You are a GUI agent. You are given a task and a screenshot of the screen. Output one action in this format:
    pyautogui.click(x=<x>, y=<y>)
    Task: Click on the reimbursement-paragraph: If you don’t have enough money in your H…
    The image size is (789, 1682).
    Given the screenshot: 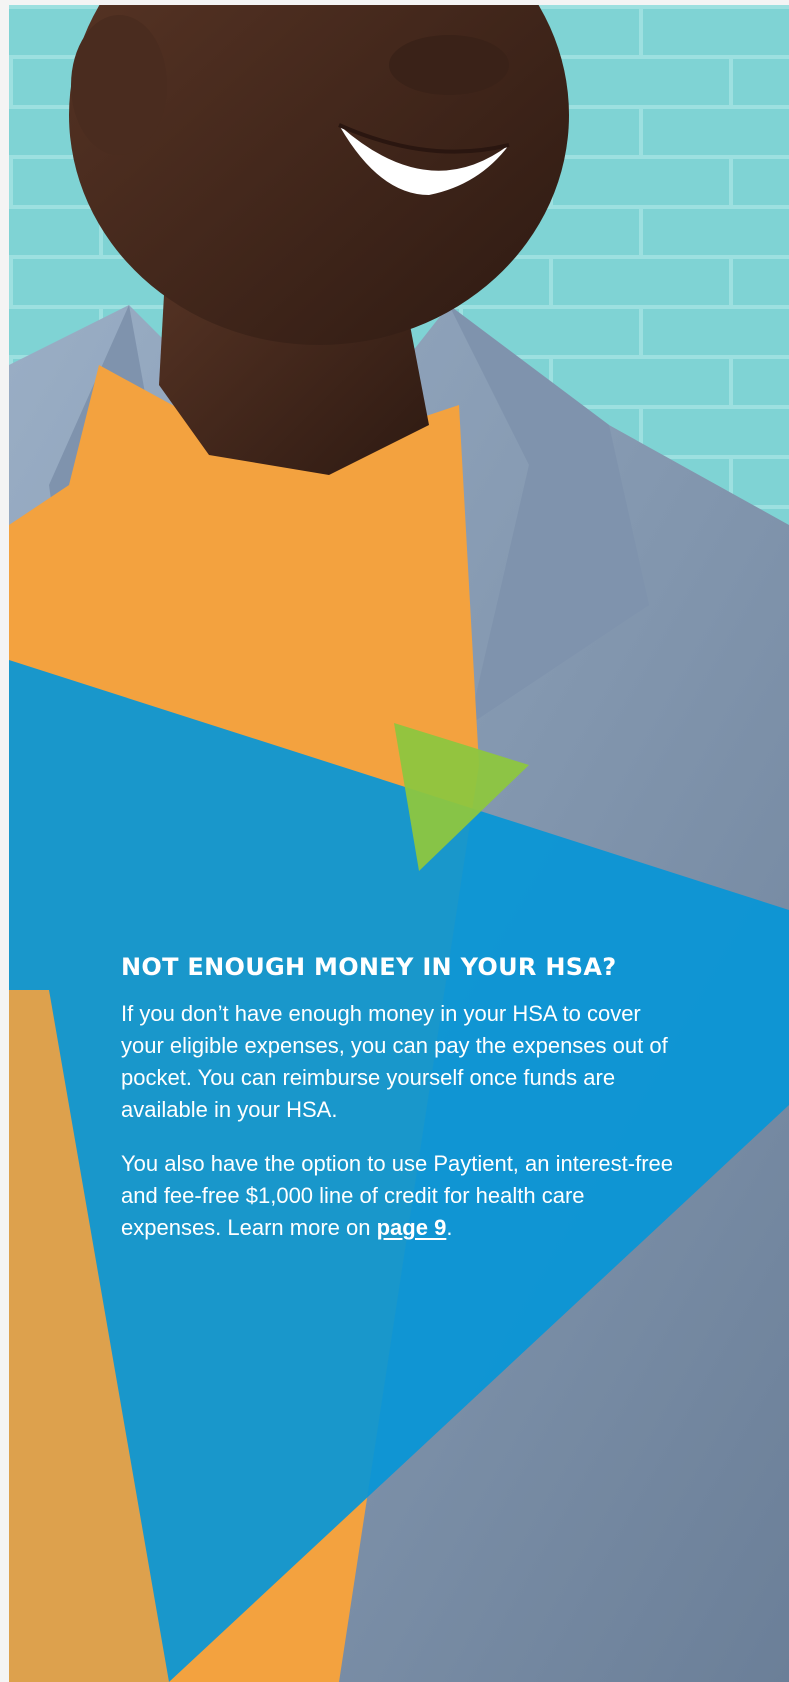 What is the action you would take?
    pyautogui.click(x=394, y=1061)
    